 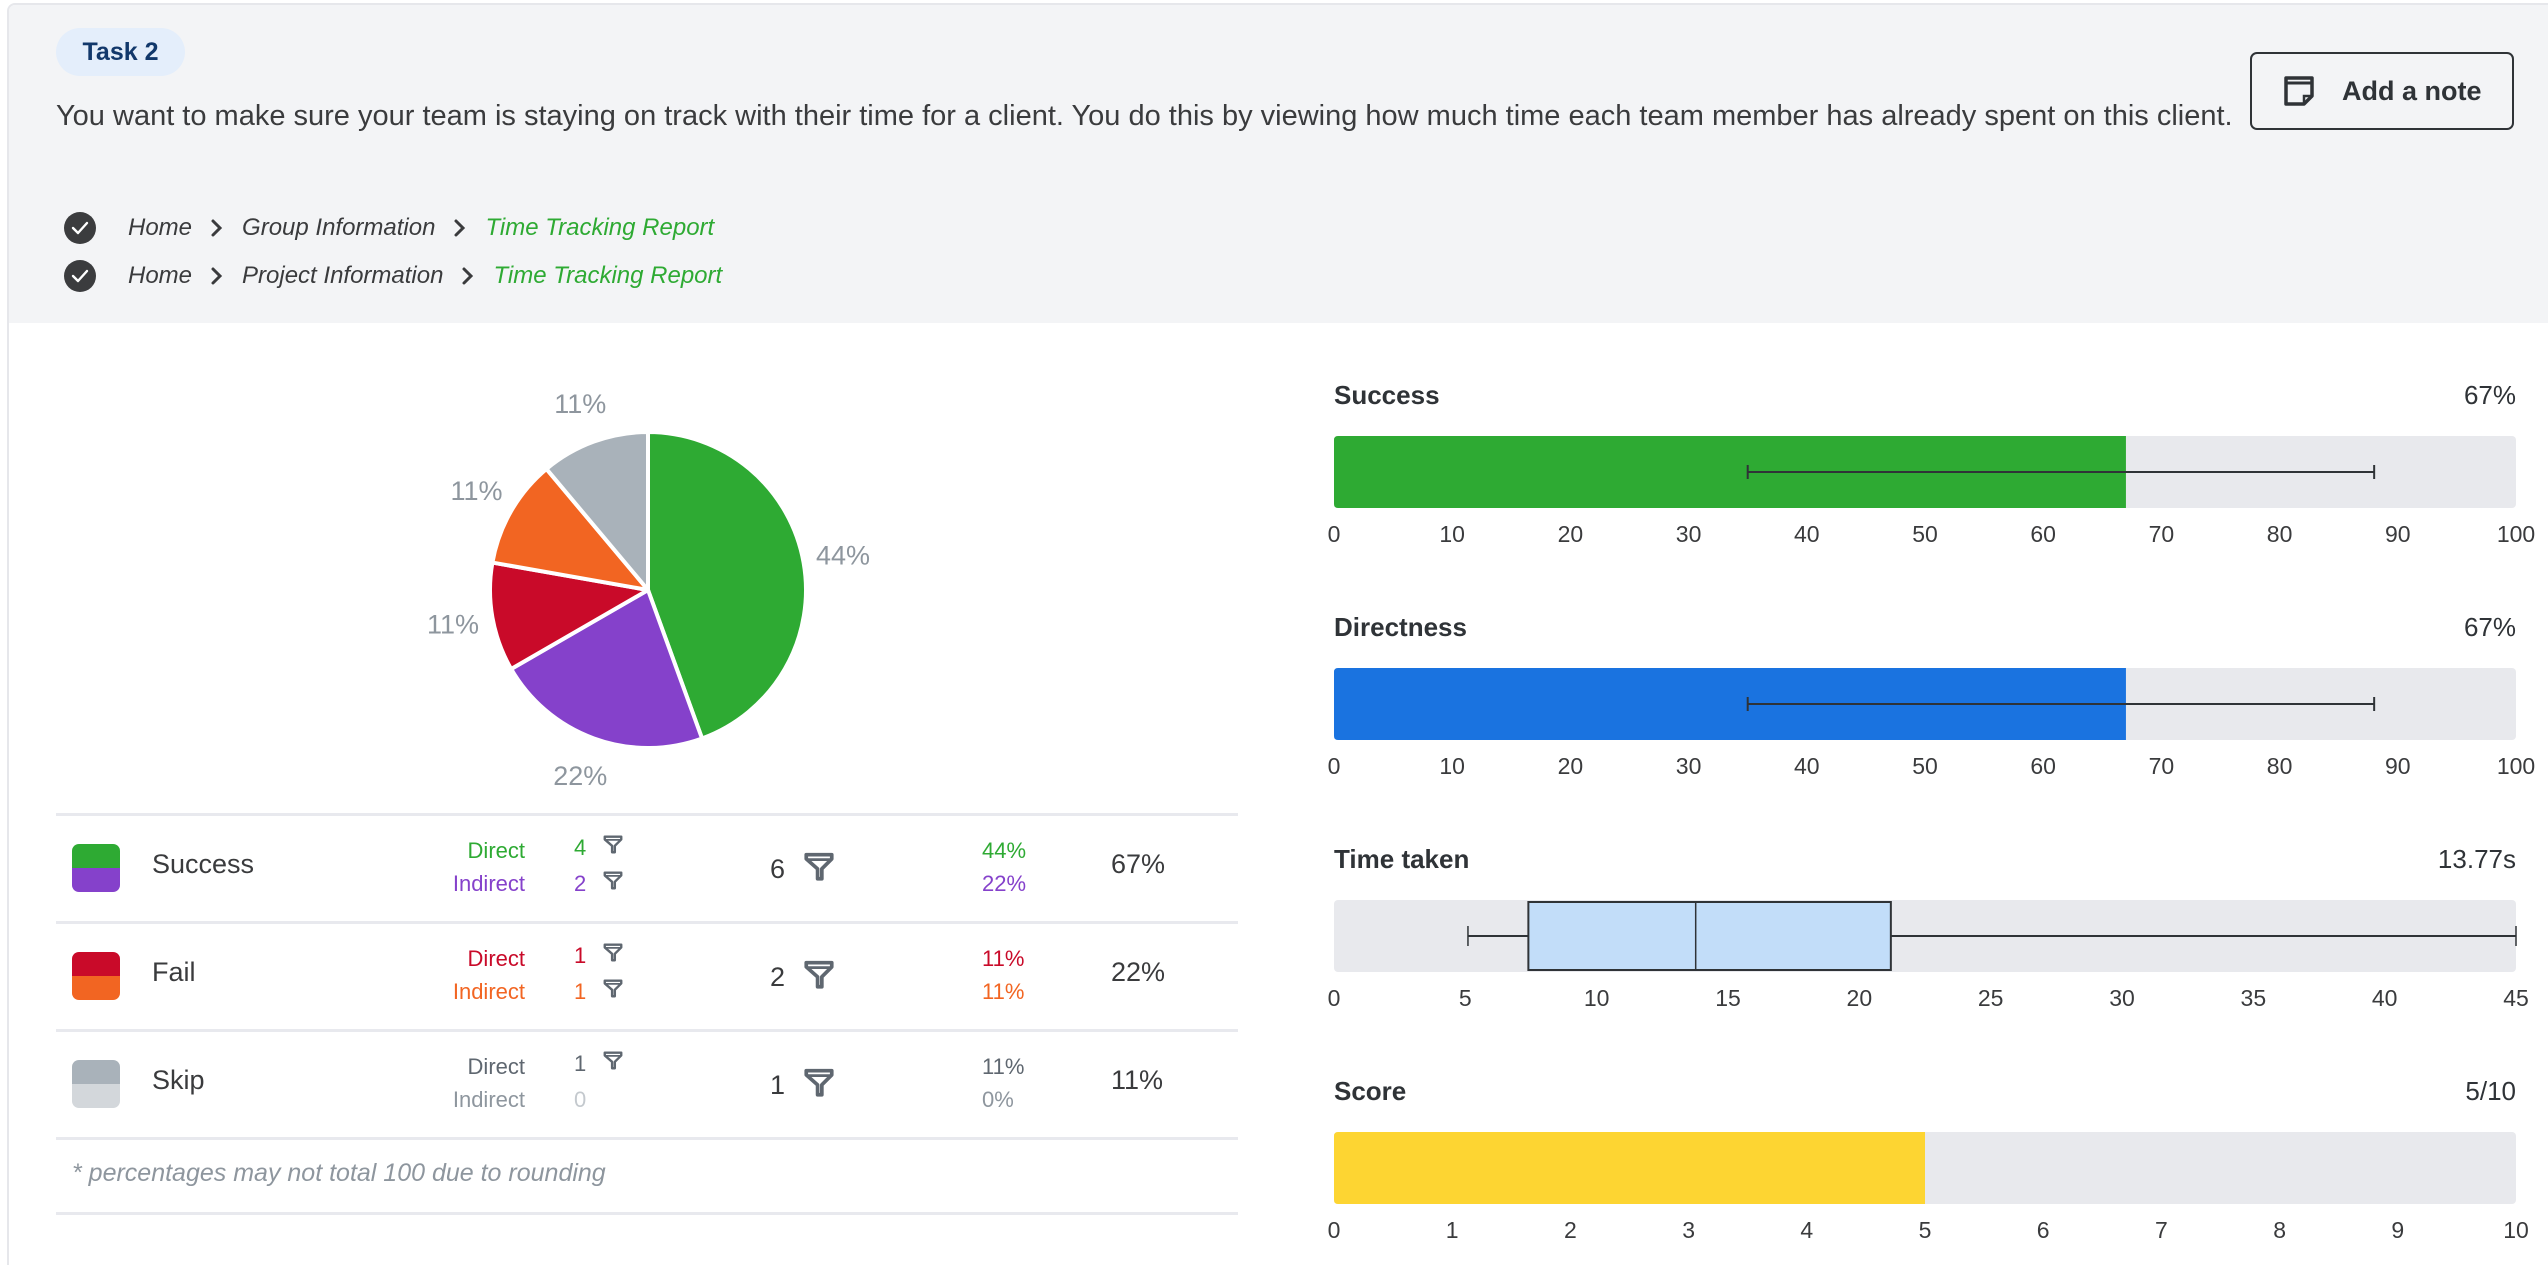 What do you see at coordinates (599, 974) in the screenshot?
I see `sub-counts: 1 1` at bounding box center [599, 974].